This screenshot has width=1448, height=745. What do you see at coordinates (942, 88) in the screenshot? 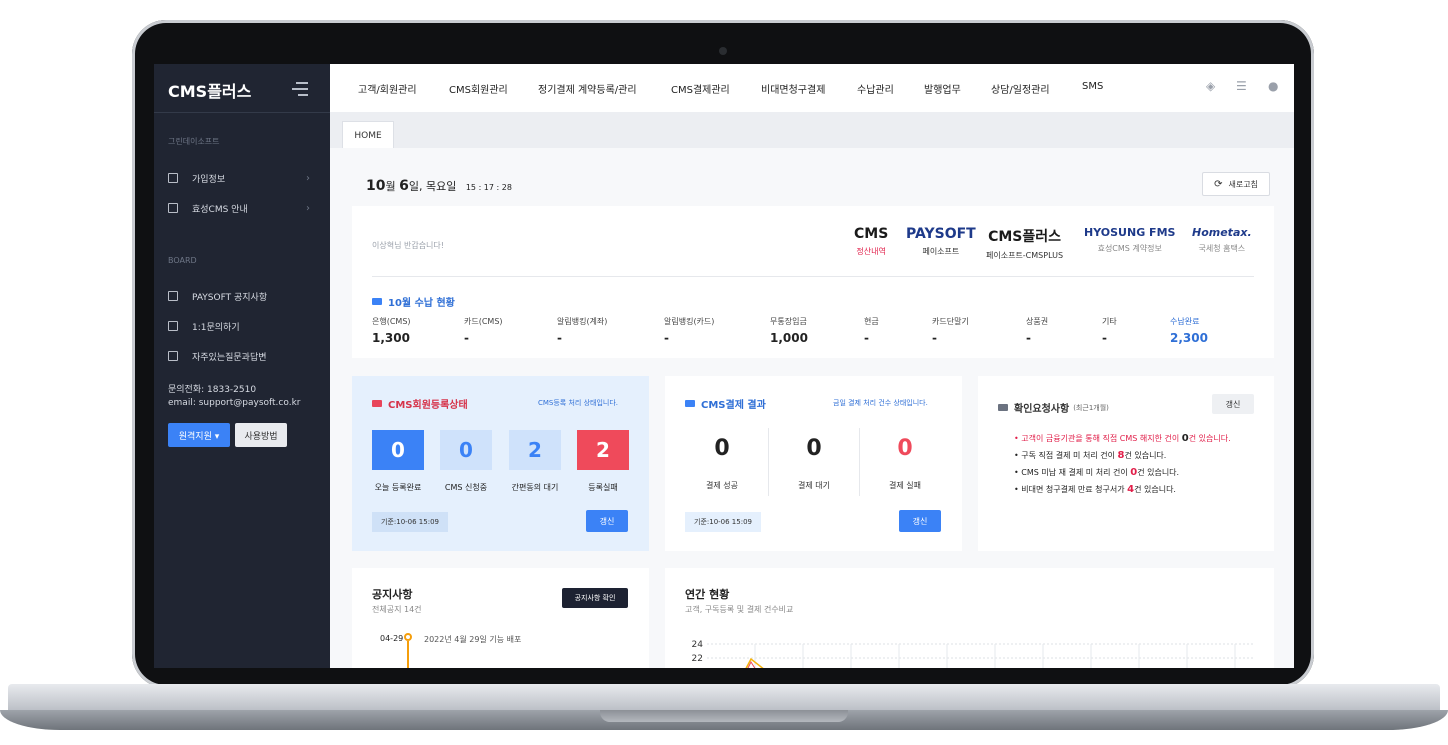
I see `nav-issuance: 발행업무` at bounding box center [942, 88].